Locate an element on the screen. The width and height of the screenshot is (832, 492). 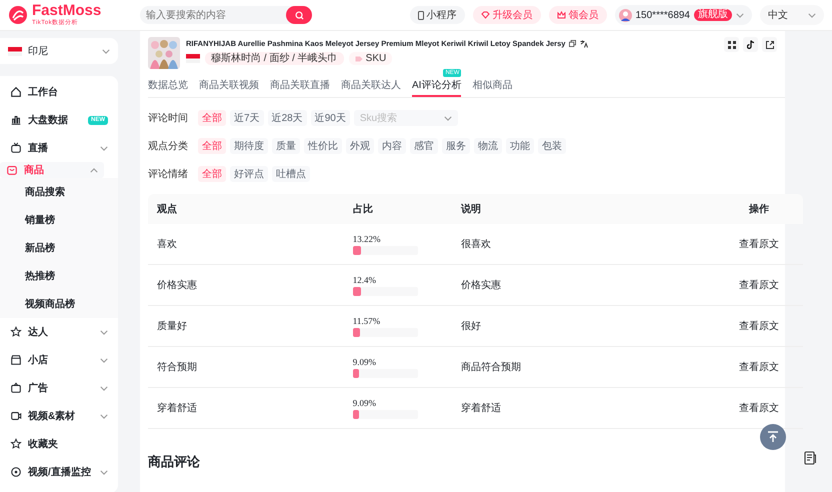
filter-chip: 内容 is located at coordinates (392, 146).